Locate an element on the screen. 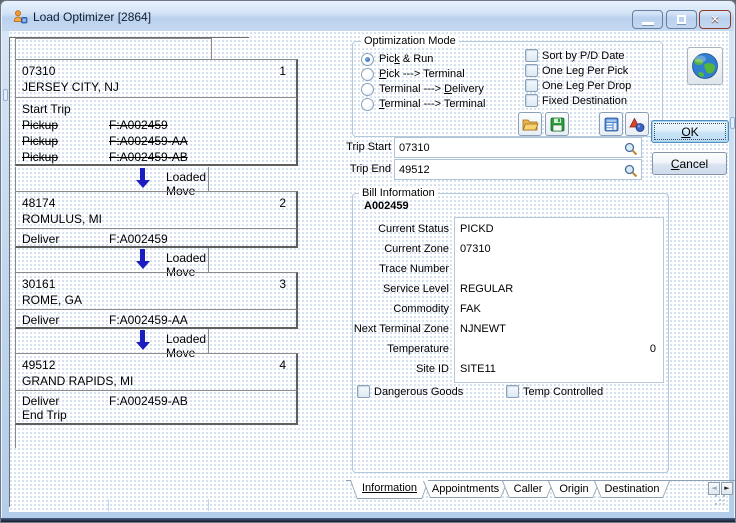  bill-field-label: Trace Number is located at coordinates (414, 269).